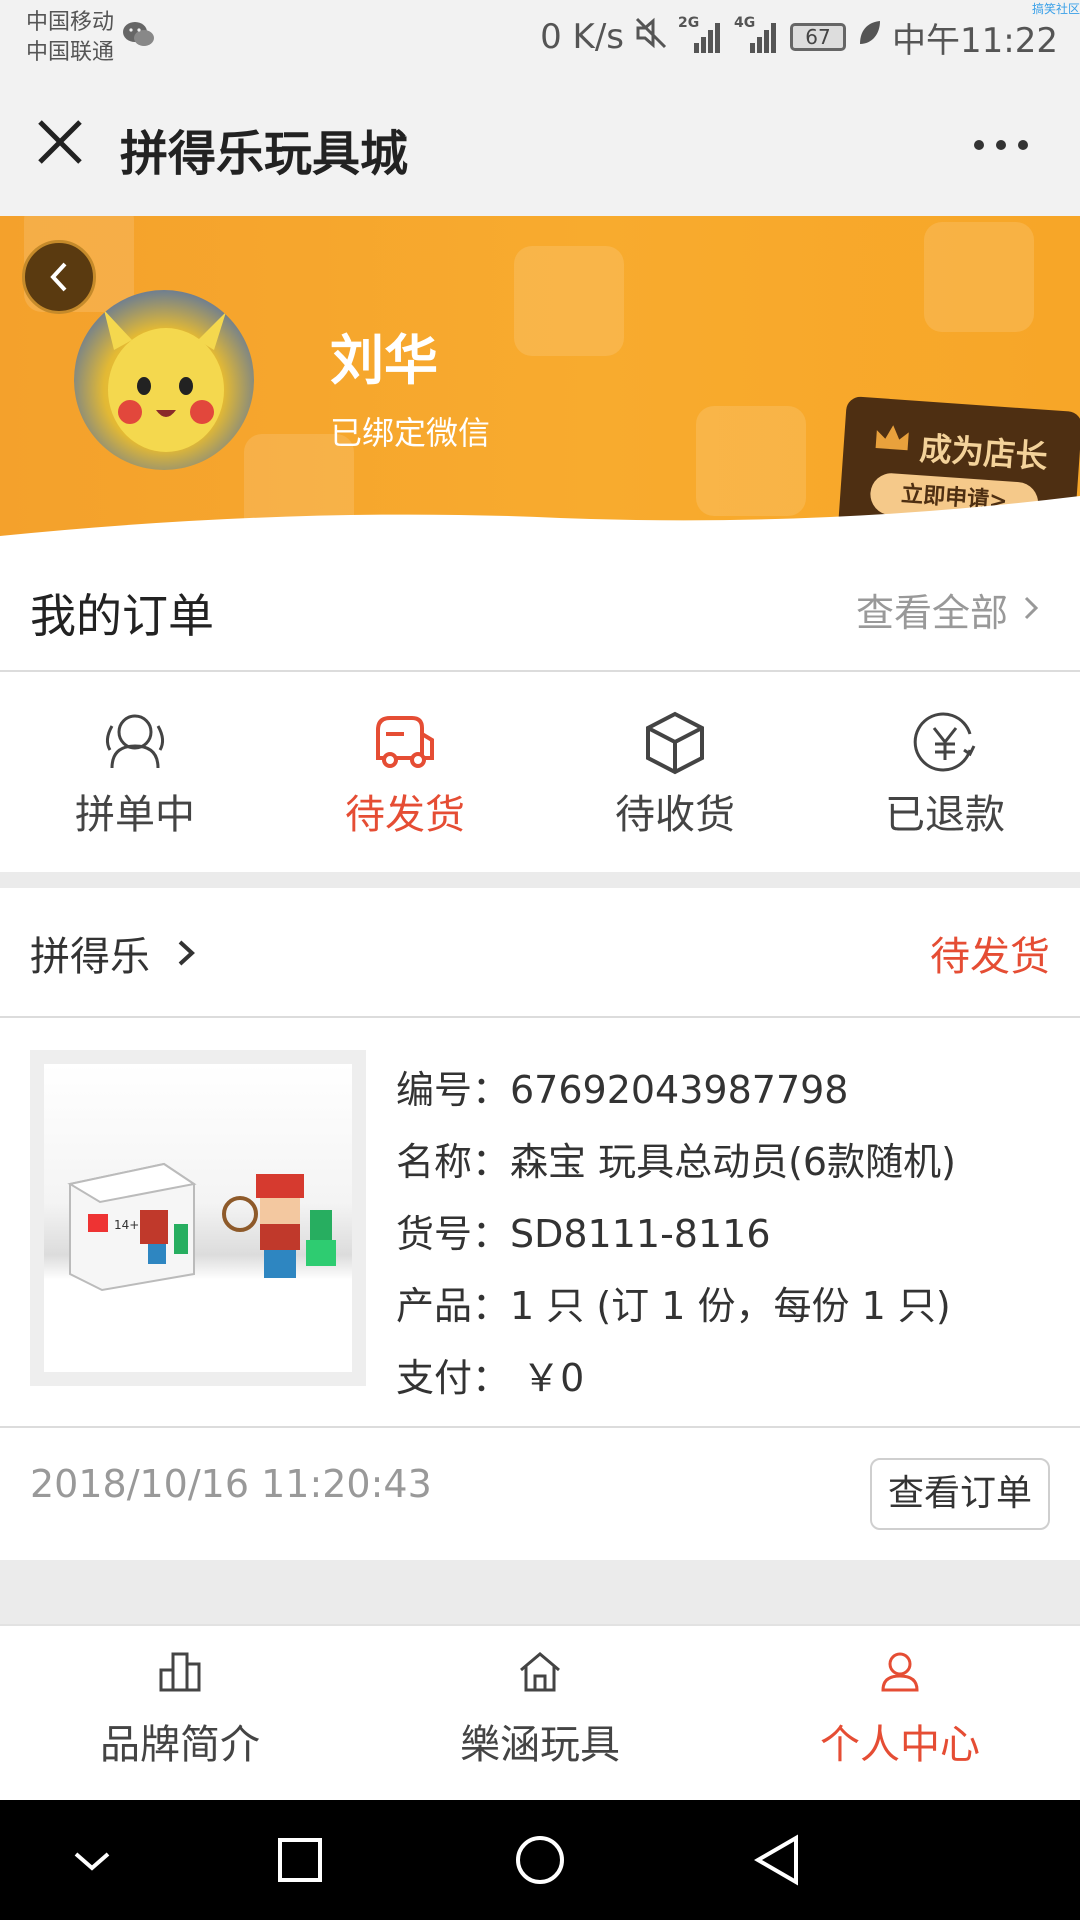  Describe the element at coordinates (675, 815) in the screenshot. I see `tab-label: 待收货` at that location.